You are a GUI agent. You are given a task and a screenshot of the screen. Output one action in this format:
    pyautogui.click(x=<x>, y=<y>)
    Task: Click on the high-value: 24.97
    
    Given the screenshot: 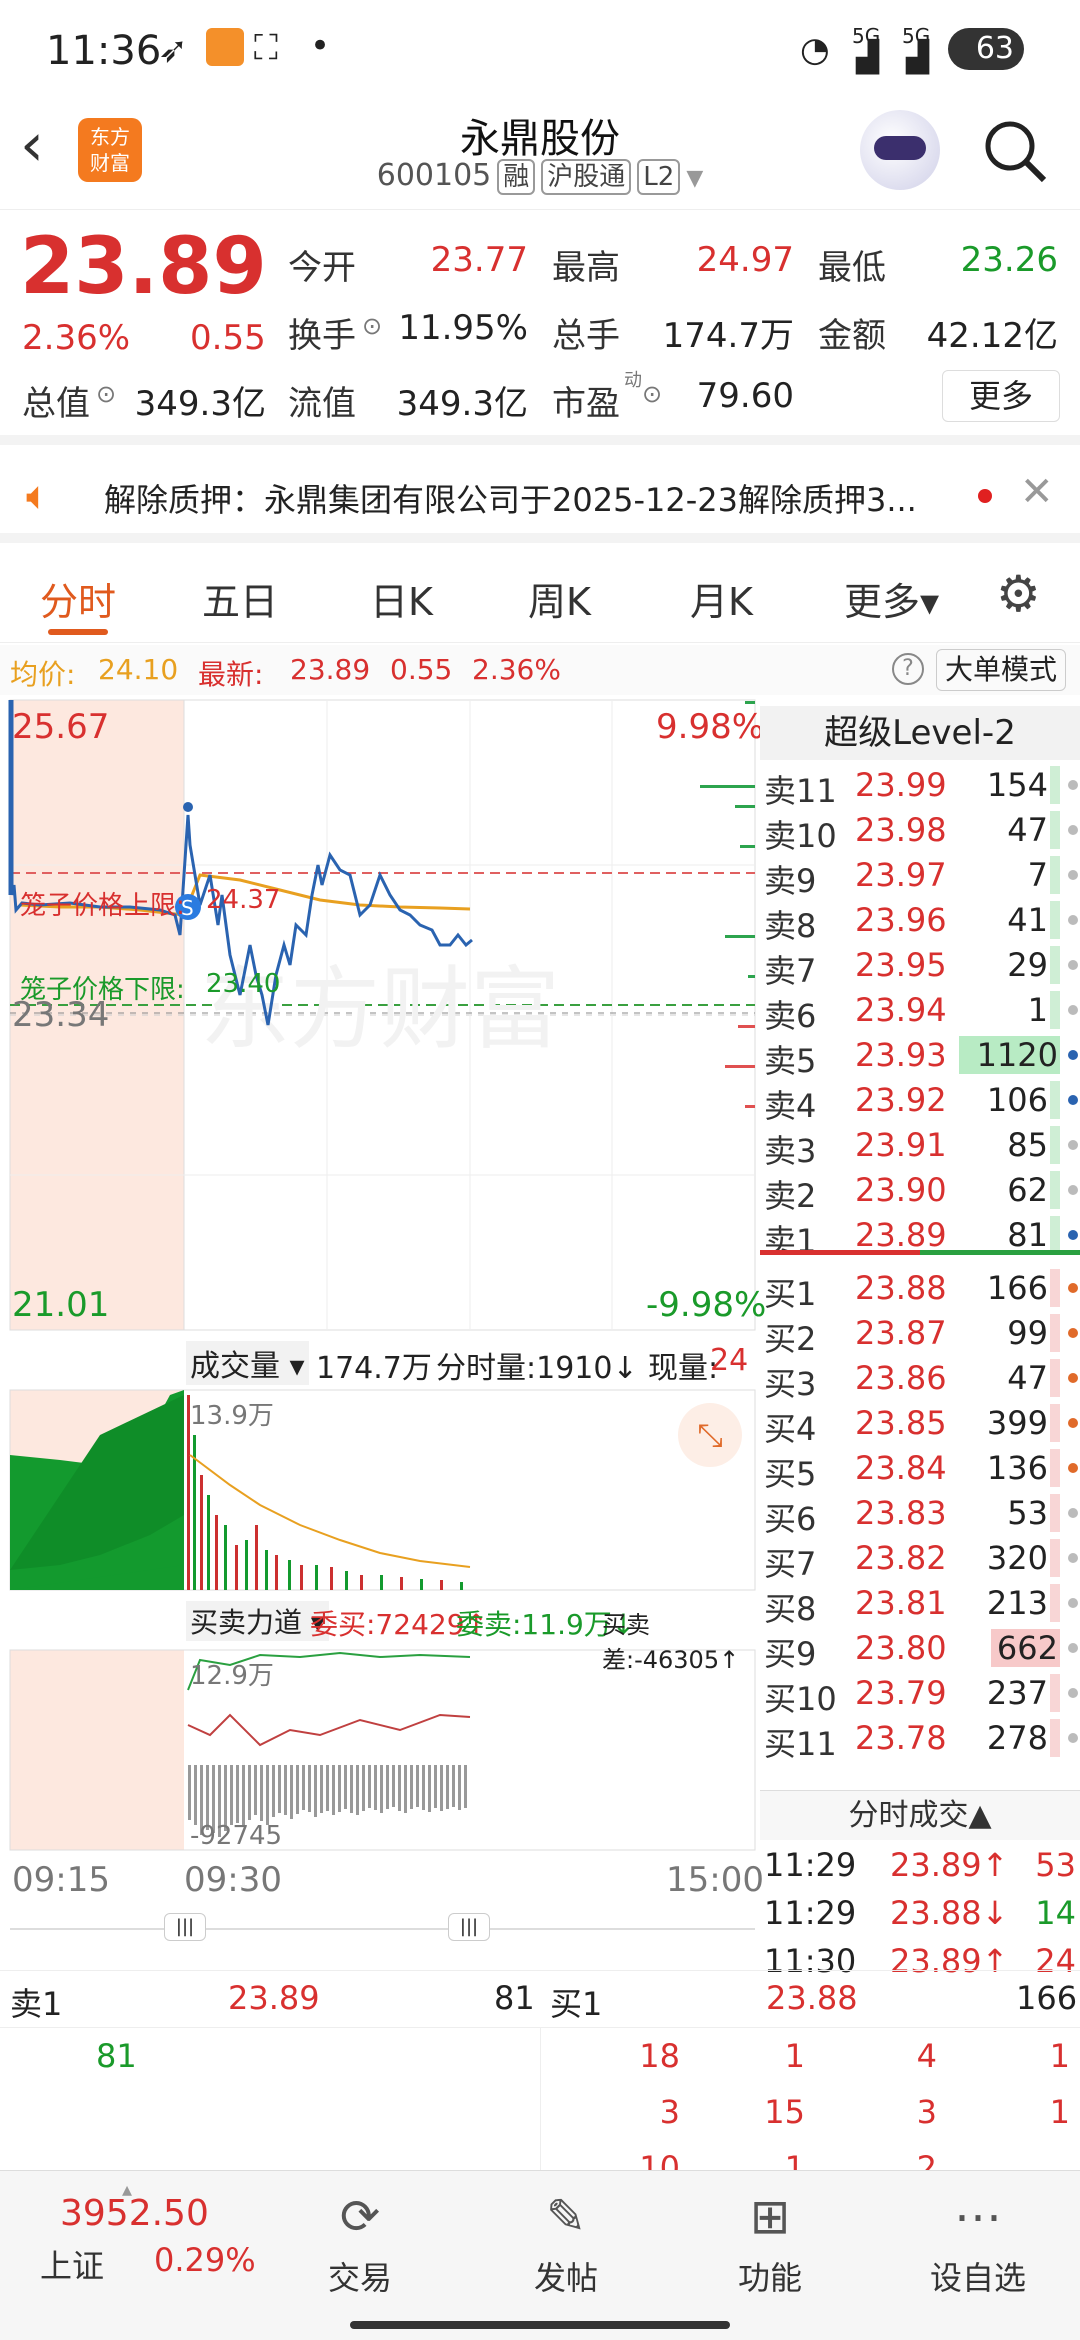 What is the action you would take?
    pyautogui.click(x=745, y=260)
    